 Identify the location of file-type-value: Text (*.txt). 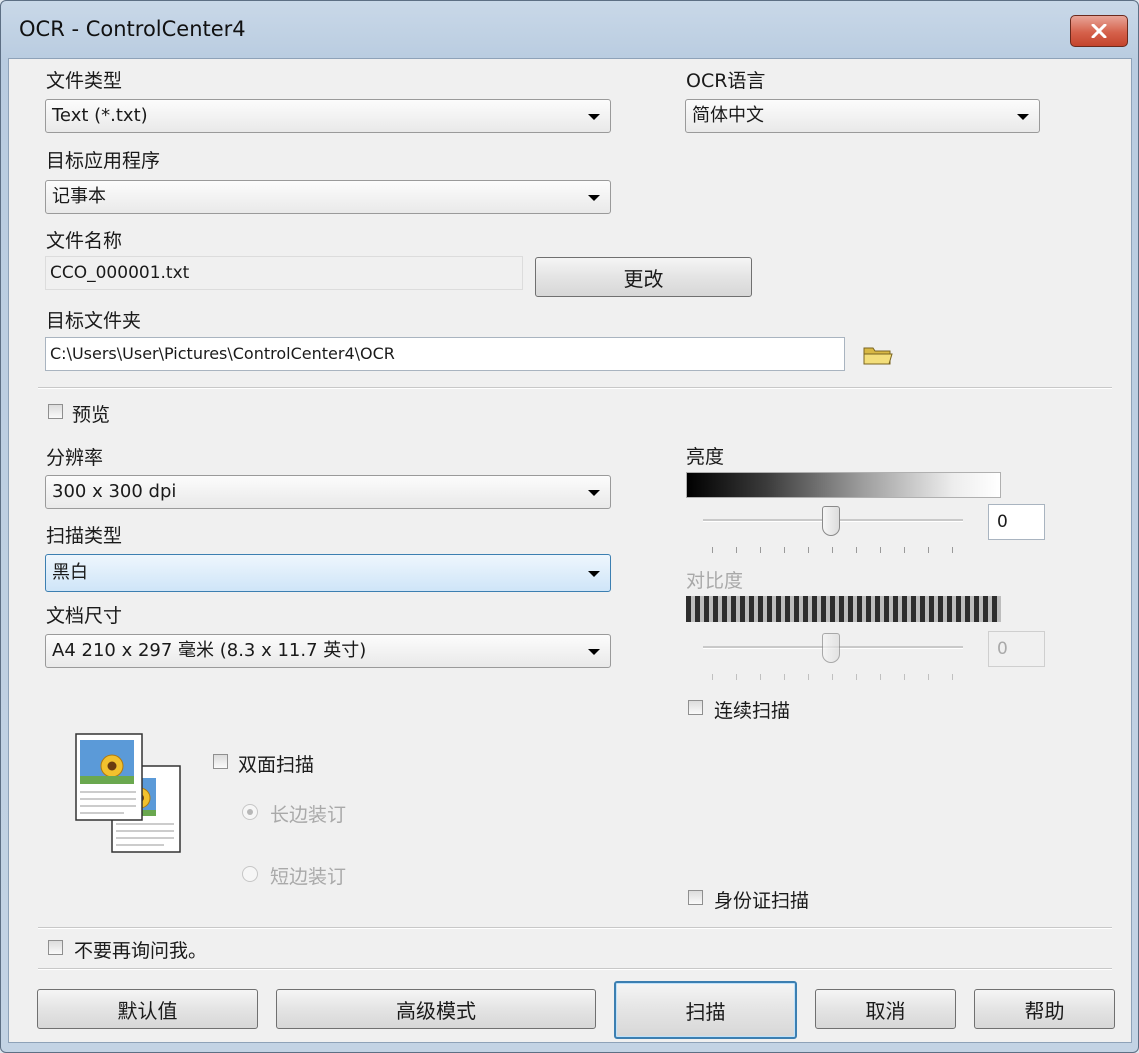
(100, 115).